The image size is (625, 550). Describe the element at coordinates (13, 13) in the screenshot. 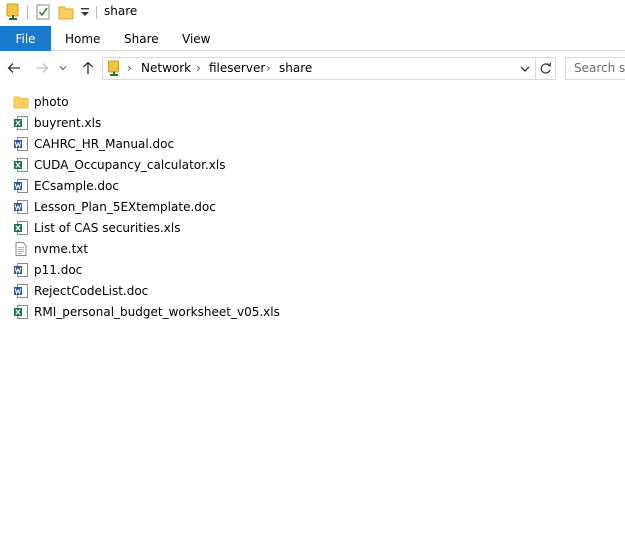

I see `app-folder-icon` at that location.